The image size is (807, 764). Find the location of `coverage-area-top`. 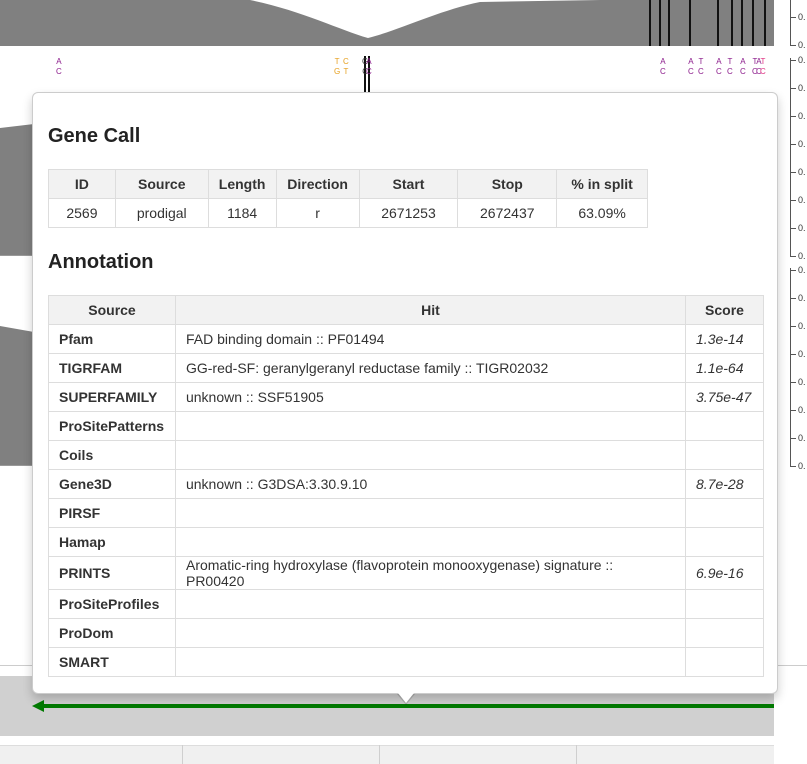

coverage-area-top is located at coordinates (387, 23).